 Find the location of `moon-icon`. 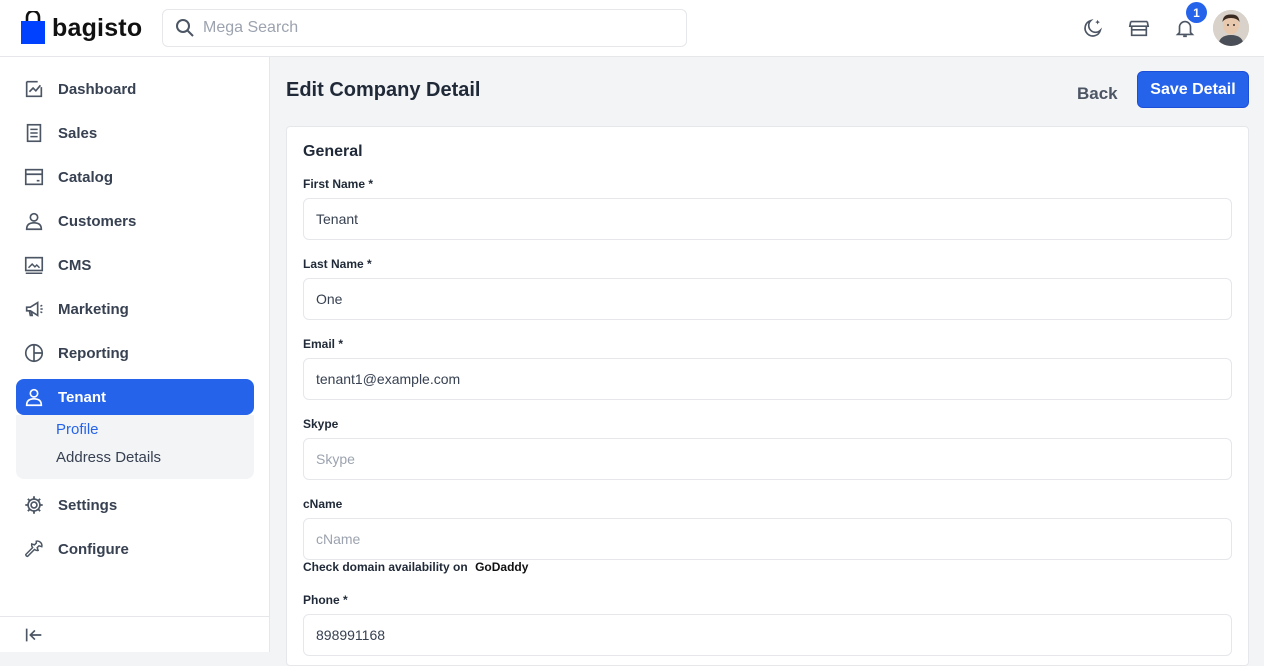

moon-icon is located at coordinates (1093, 27).